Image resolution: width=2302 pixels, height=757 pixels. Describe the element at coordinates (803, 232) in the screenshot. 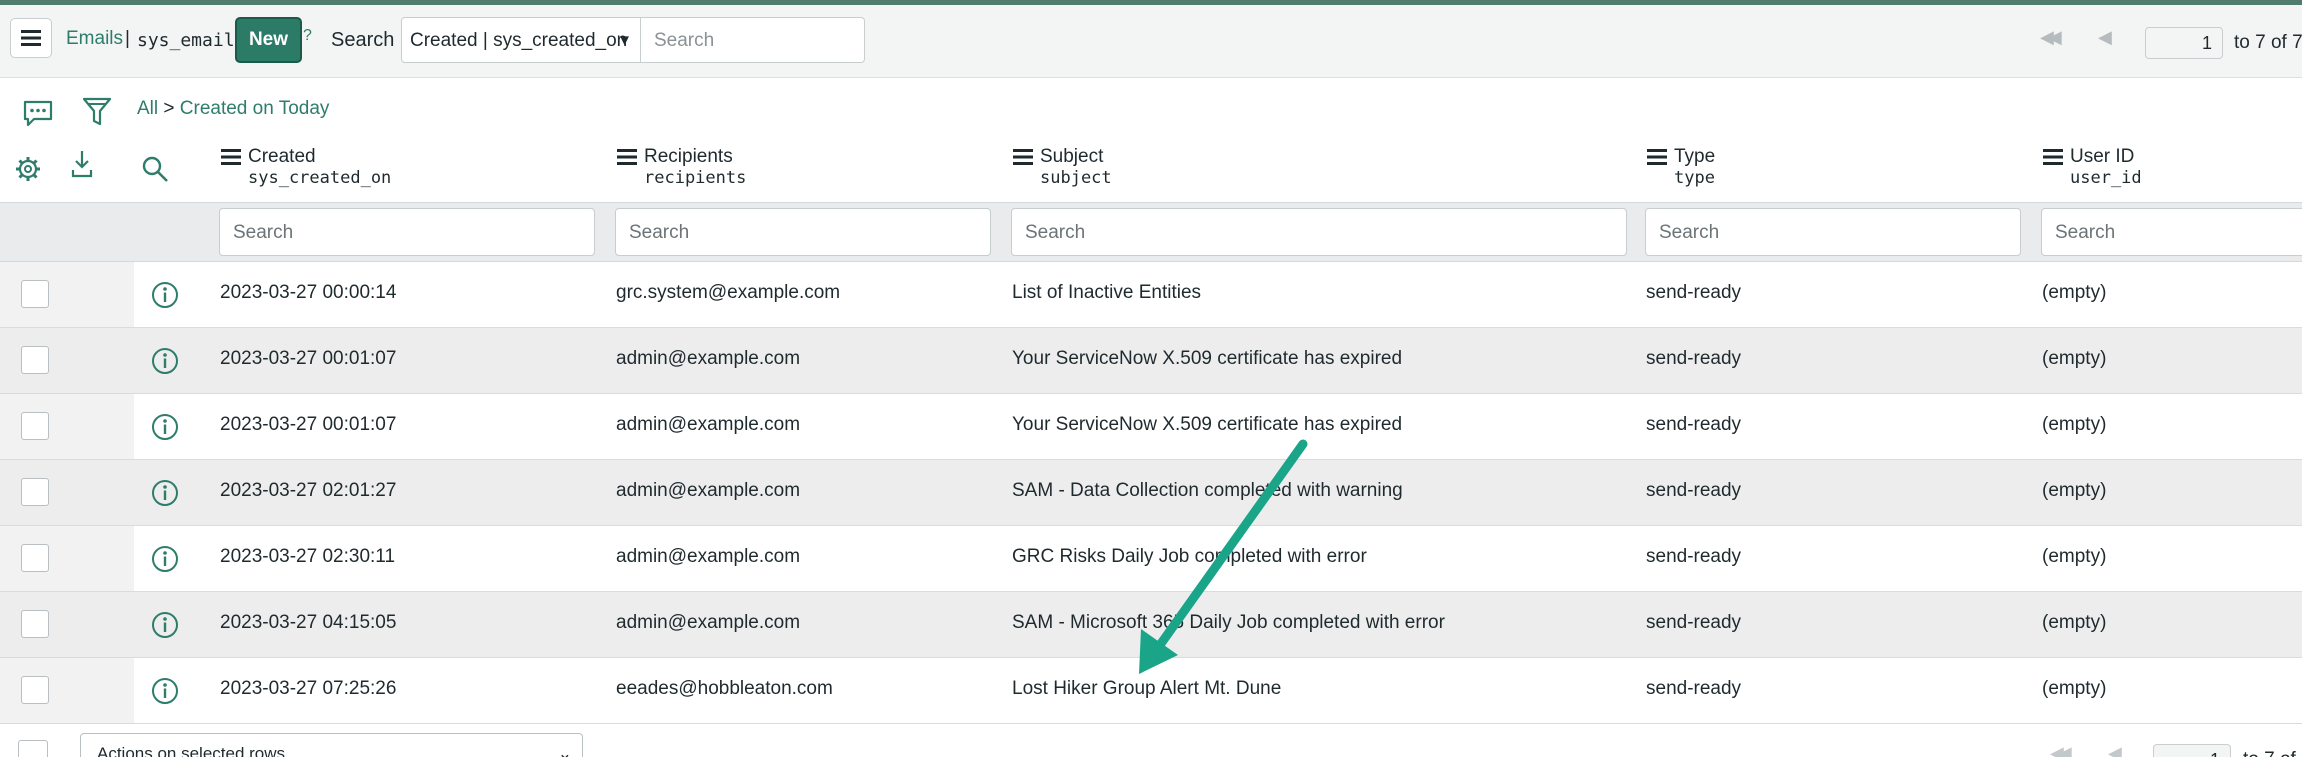

I see `search-input-recipients: Search` at that location.